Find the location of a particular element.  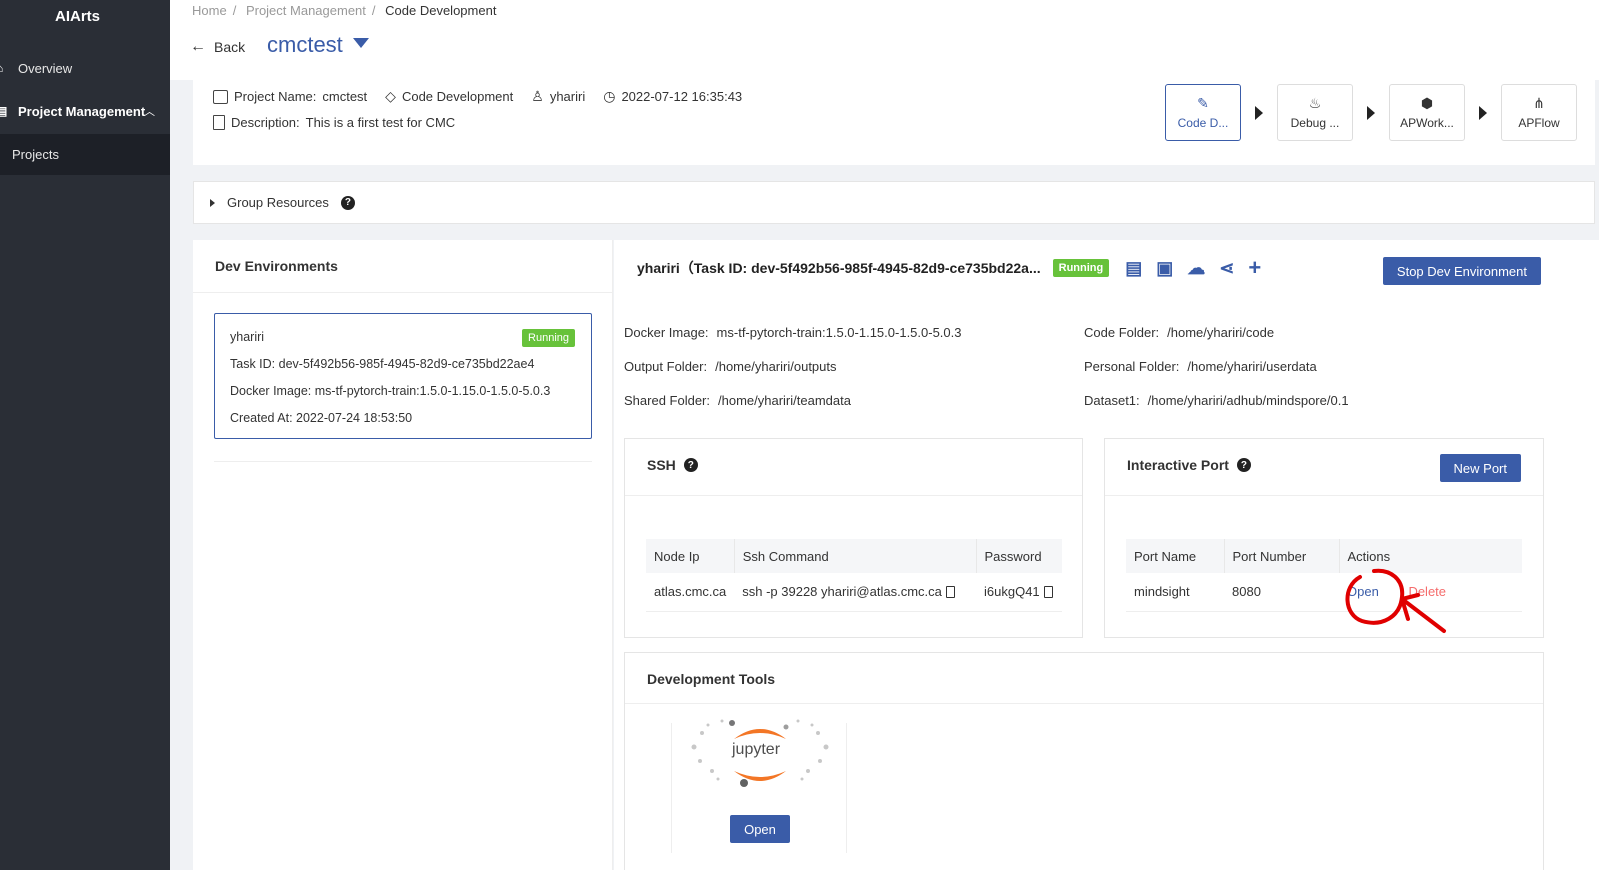

project-stage-meta: ◇ Code Development is located at coordinates (449, 96).